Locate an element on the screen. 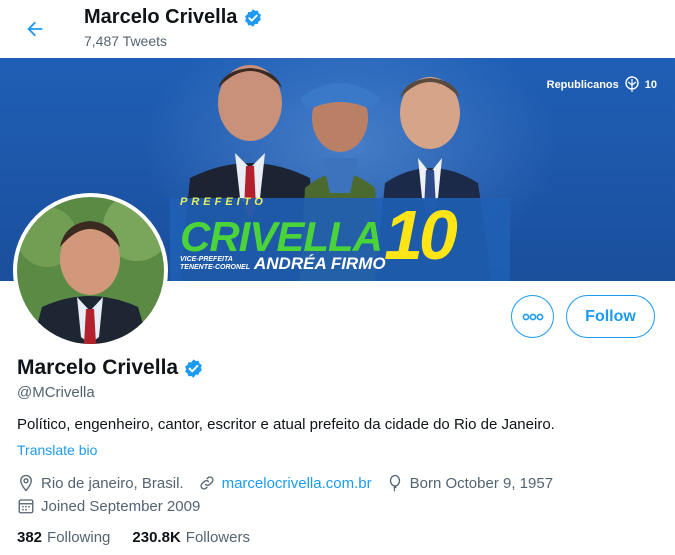  profile-header-bar: Marcelo Crivella 7,487 Tweets is located at coordinates (337, 29).